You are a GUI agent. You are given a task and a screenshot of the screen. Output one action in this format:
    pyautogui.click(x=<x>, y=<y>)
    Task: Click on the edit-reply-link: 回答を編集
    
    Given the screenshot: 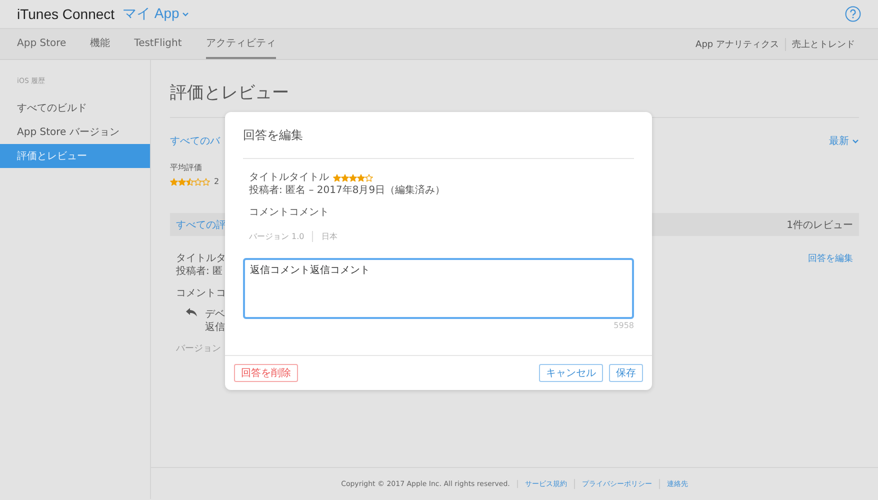 What is the action you would take?
    pyautogui.click(x=830, y=304)
    